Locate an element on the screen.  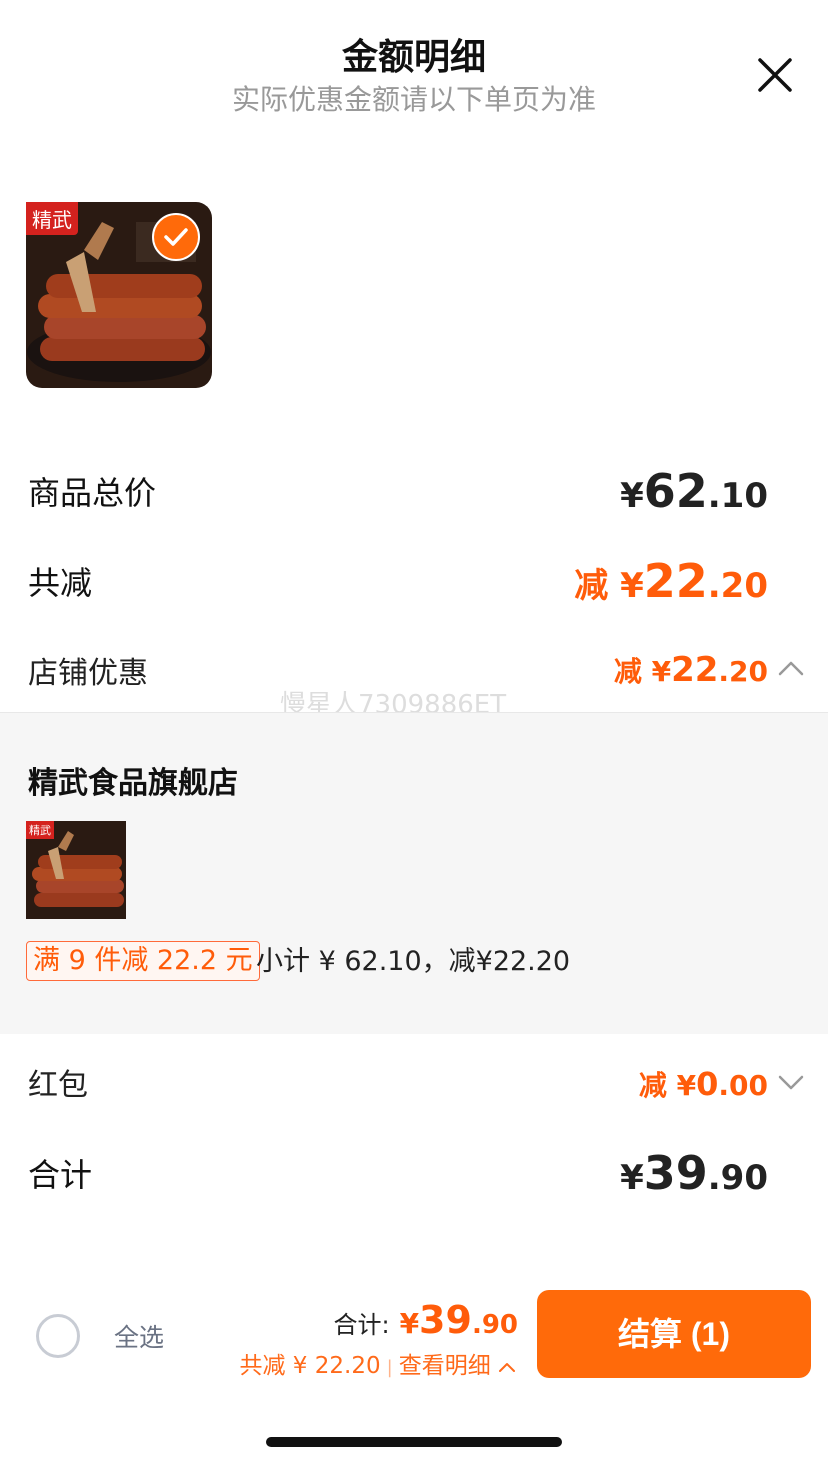
goods-total-row: 商品总价 ¥62.10 is located at coordinates (414, 491).